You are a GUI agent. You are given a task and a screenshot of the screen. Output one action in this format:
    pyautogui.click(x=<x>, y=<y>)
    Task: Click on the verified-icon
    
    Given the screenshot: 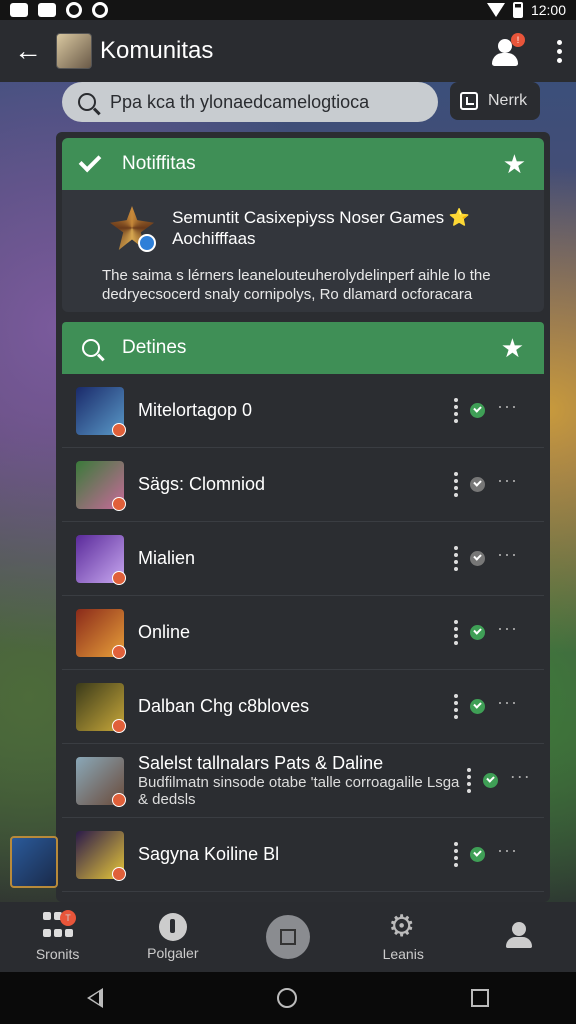 What is the action you would take?
    pyautogui.click(x=147, y=243)
    